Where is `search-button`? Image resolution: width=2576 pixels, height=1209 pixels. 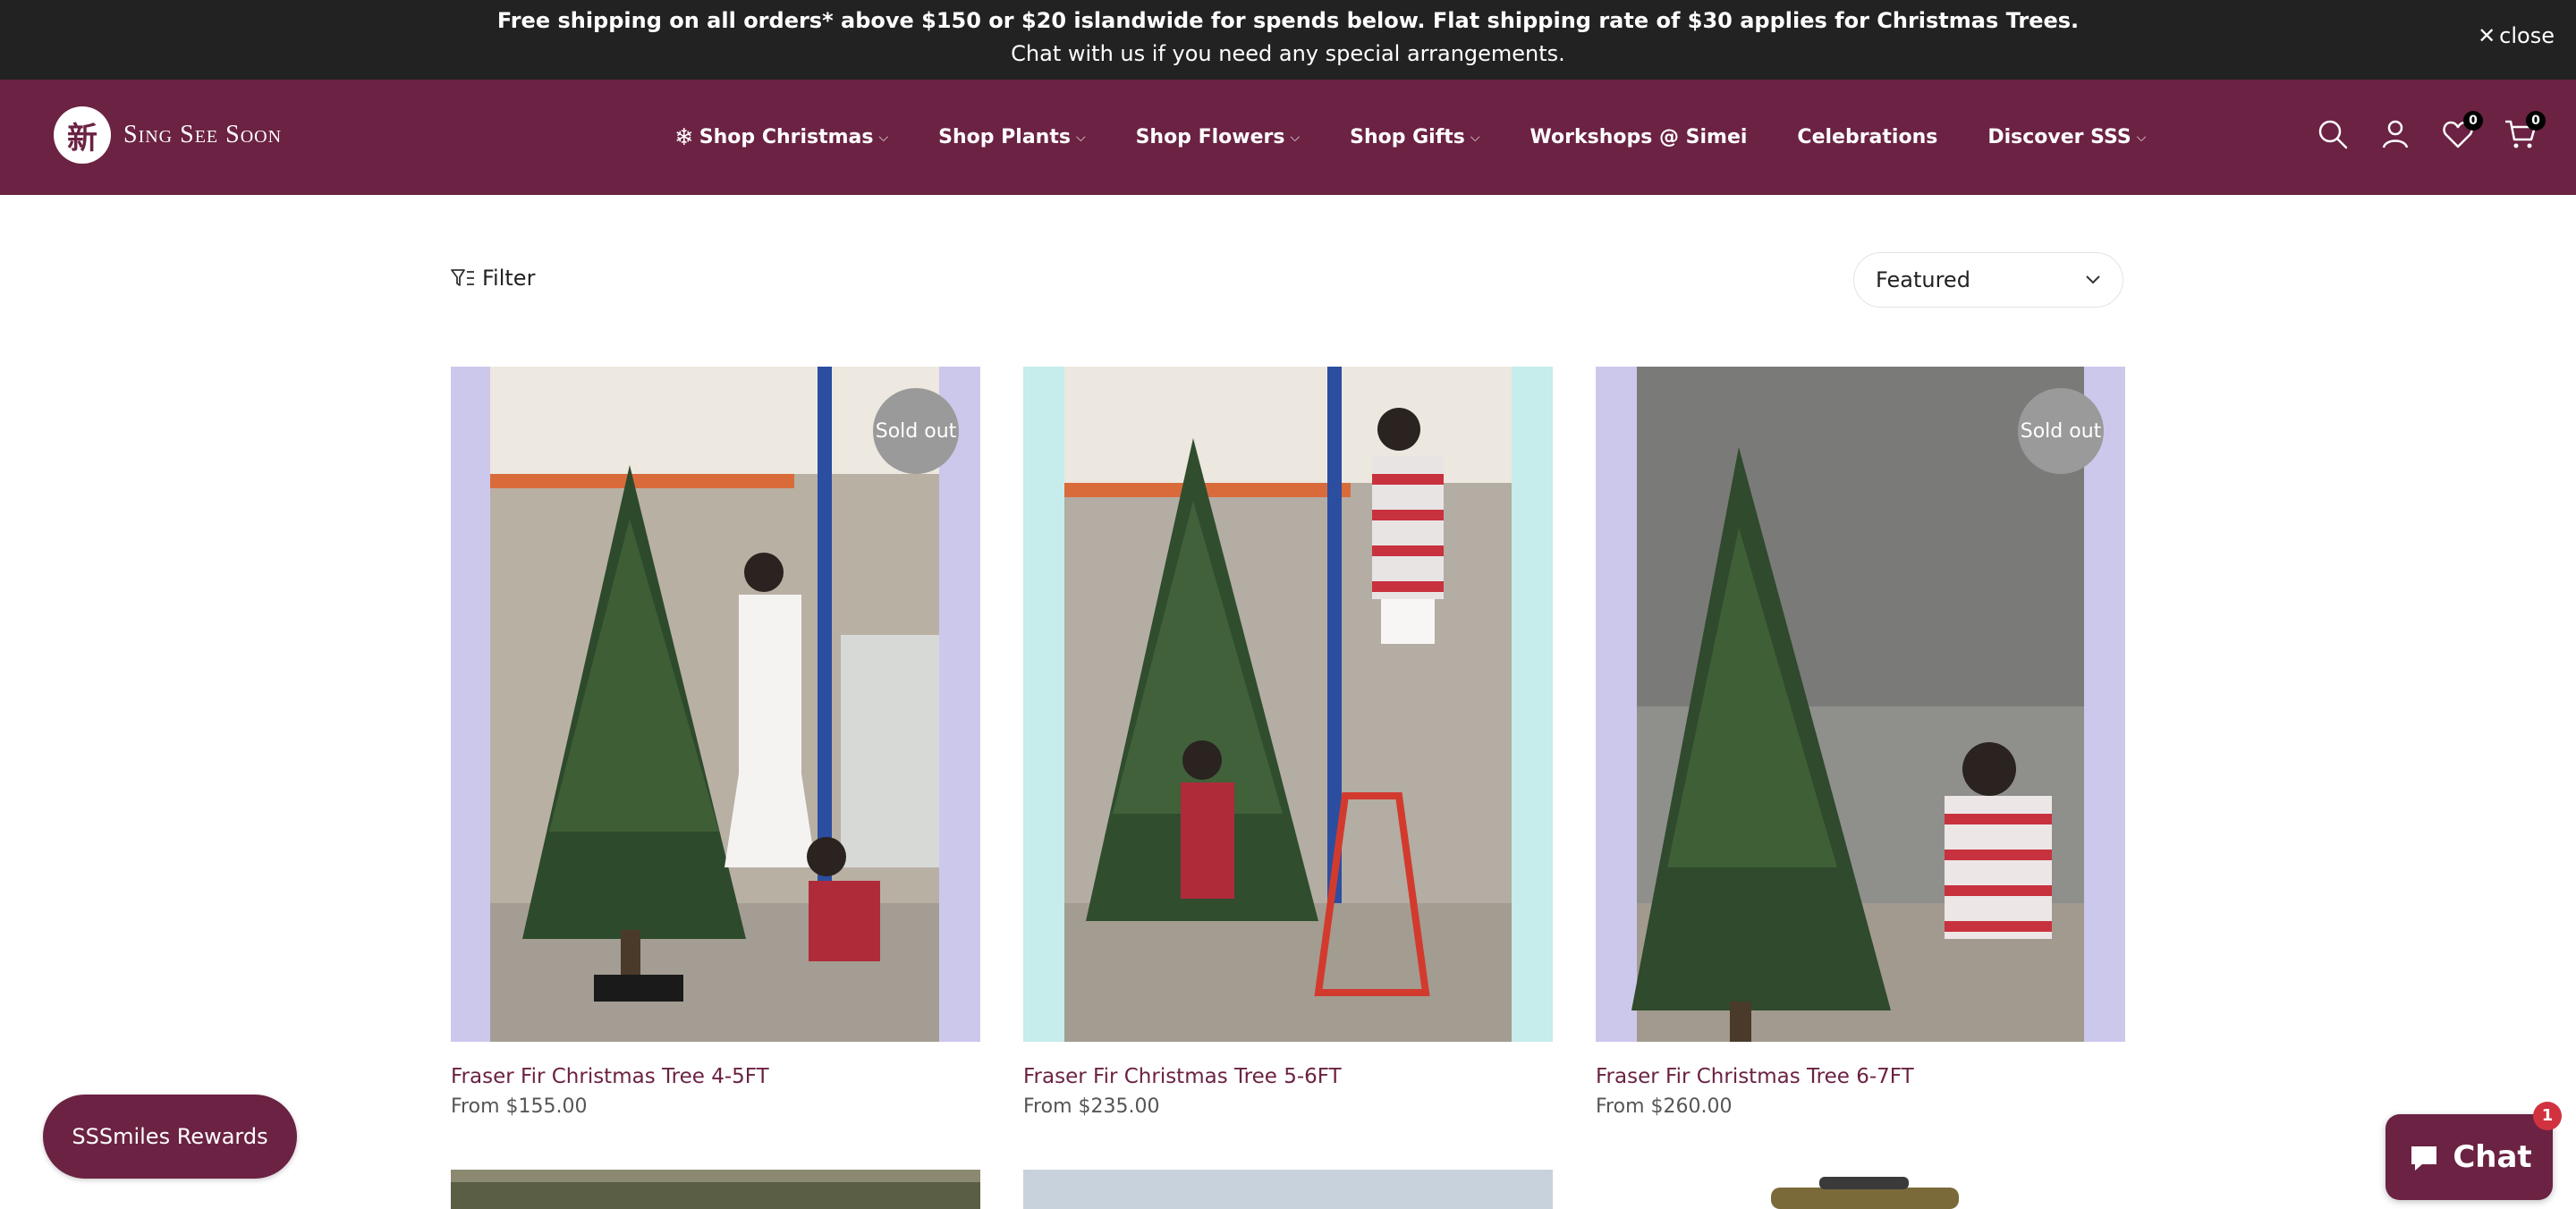
search-button is located at coordinates (2333, 134).